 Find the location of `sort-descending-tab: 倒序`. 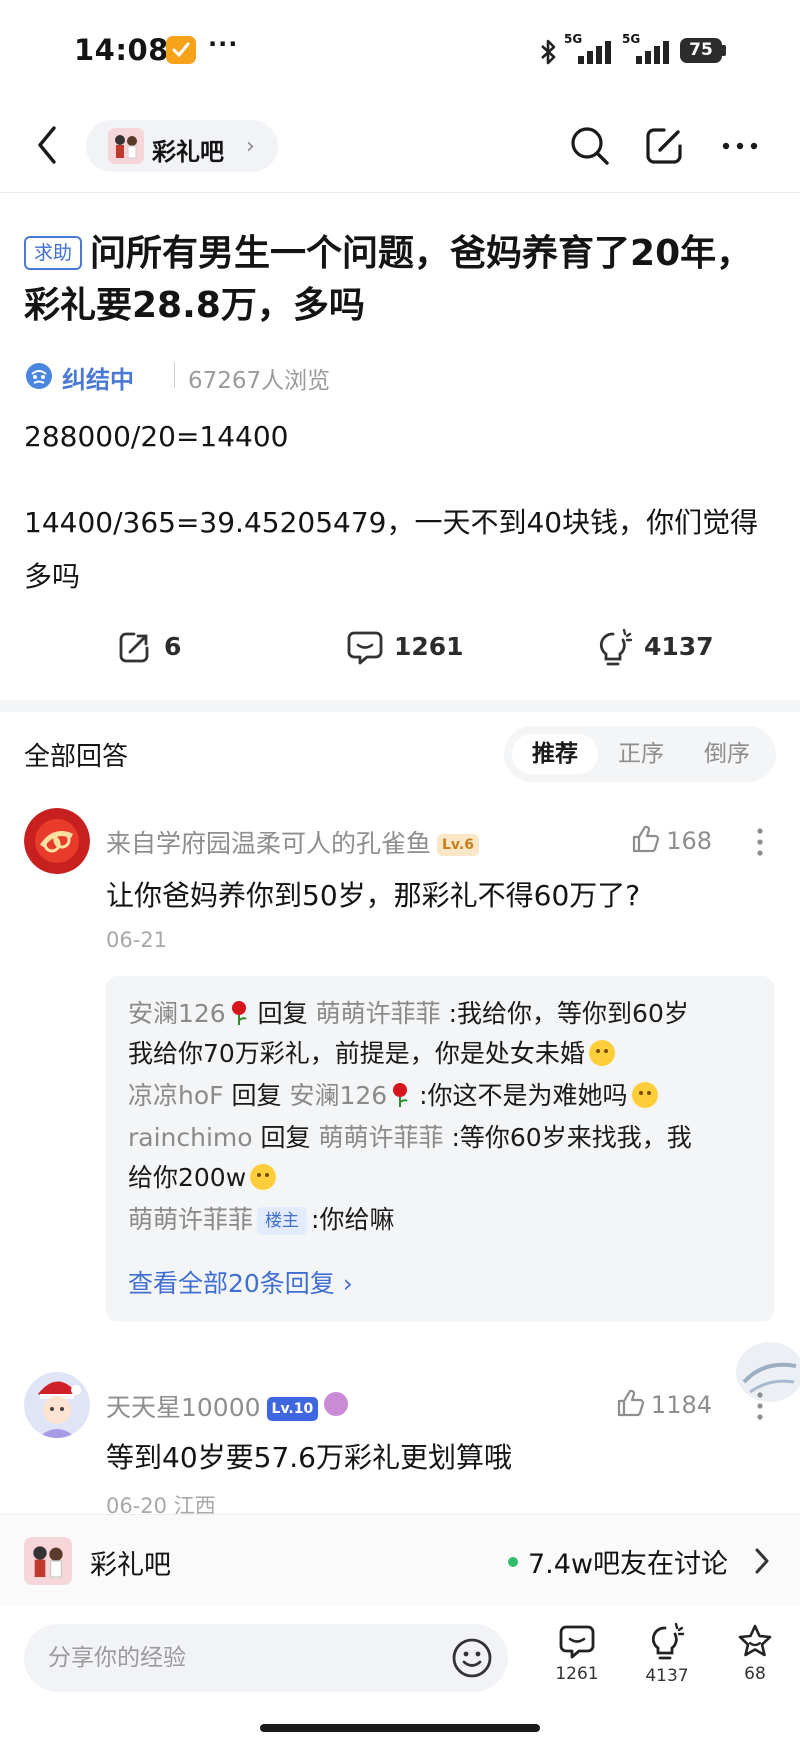

sort-descending-tab: 倒序 is located at coordinates (727, 754).